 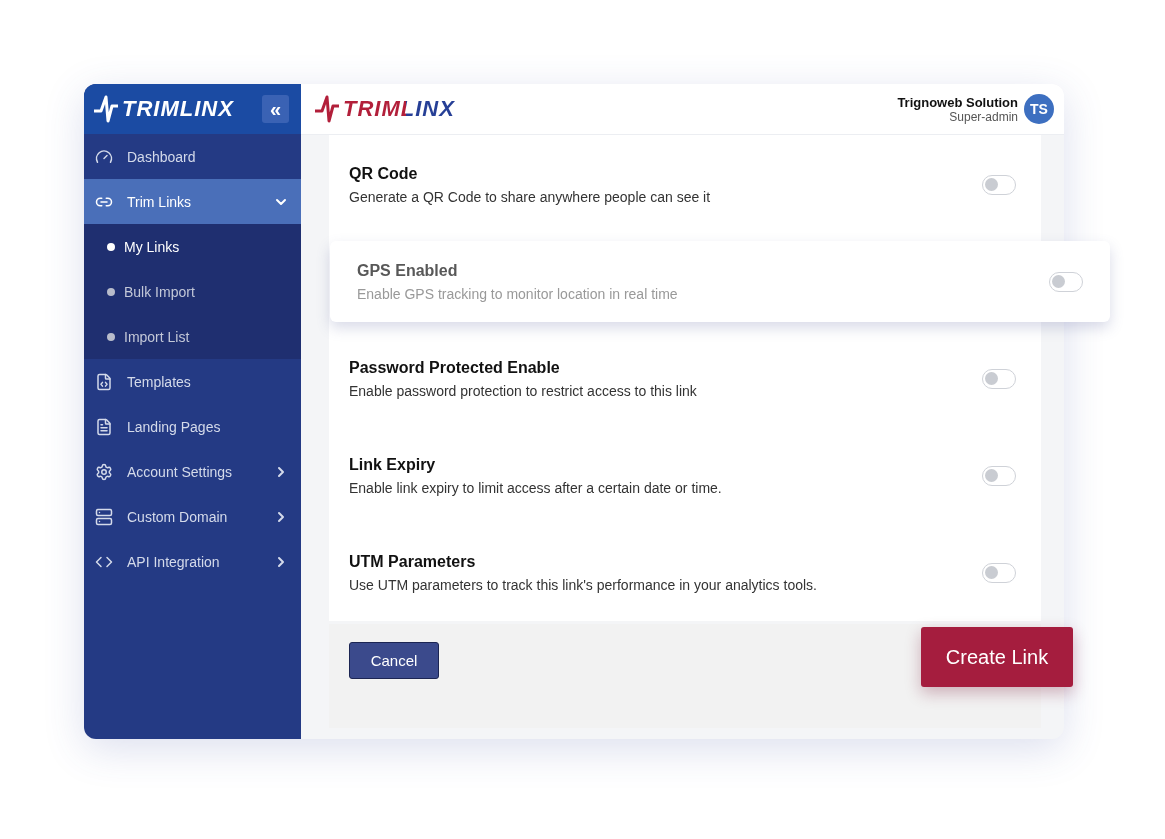 I want to click on cancel-button: Cancel, so click(x=394, y=660).